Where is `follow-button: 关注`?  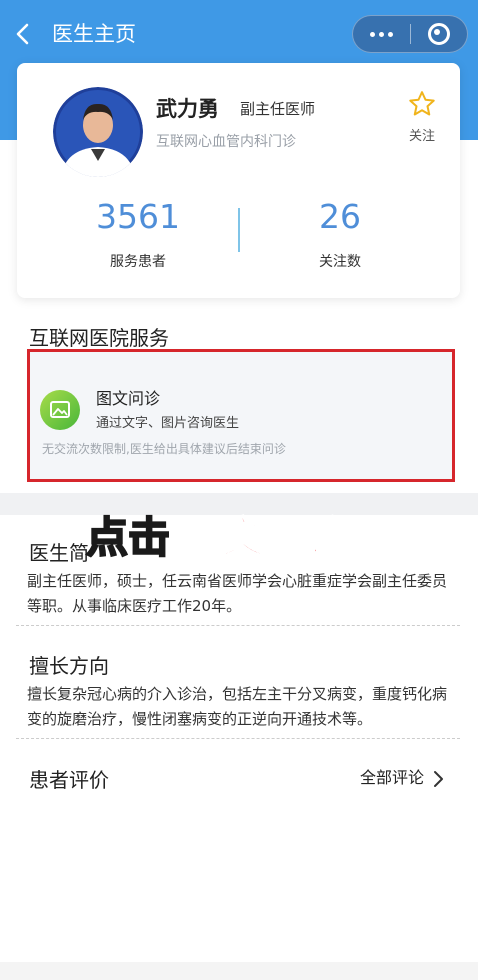 follow-button: 关注 is located at coordinates (422, 116).